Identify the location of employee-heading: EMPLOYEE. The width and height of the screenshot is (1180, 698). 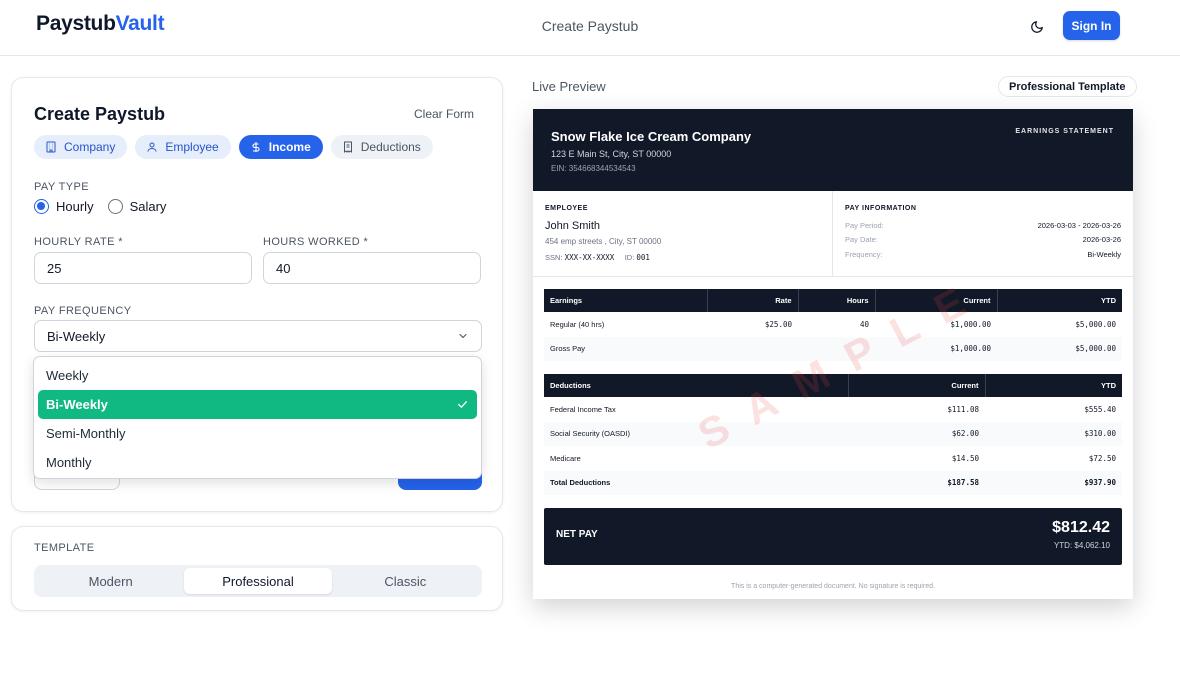
(566, 208).